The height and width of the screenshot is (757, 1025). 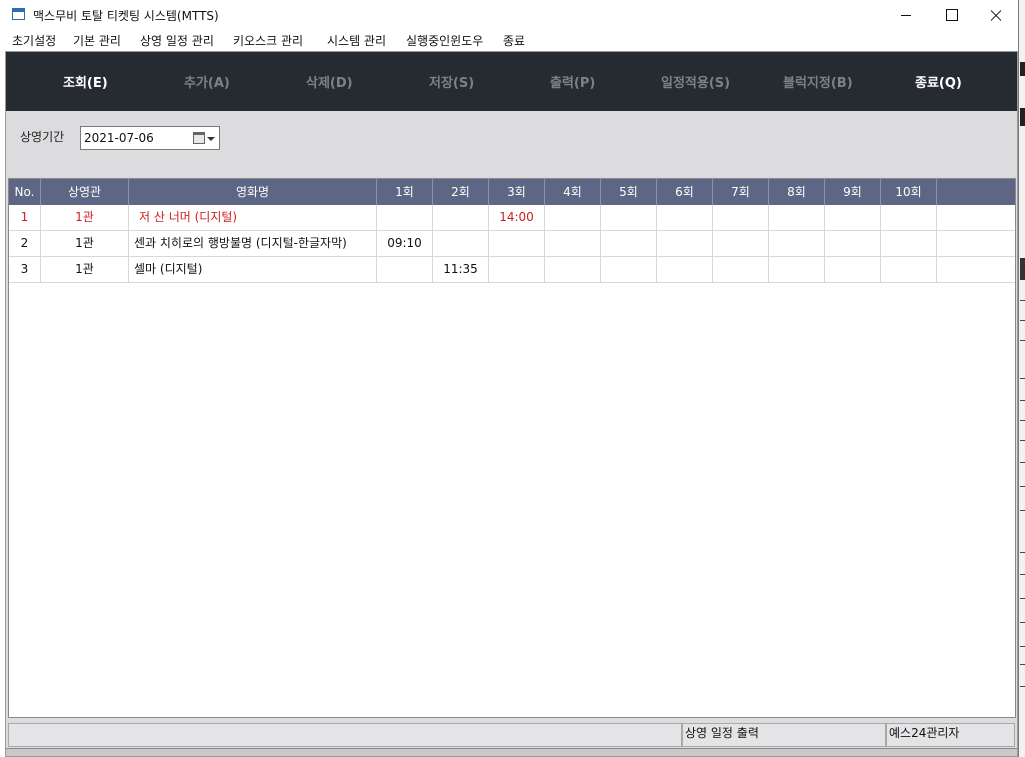 What do you see at coordinates (25, 217) in the screenshot?
I see `cell-no: 1` at bounding box center [25, 217].